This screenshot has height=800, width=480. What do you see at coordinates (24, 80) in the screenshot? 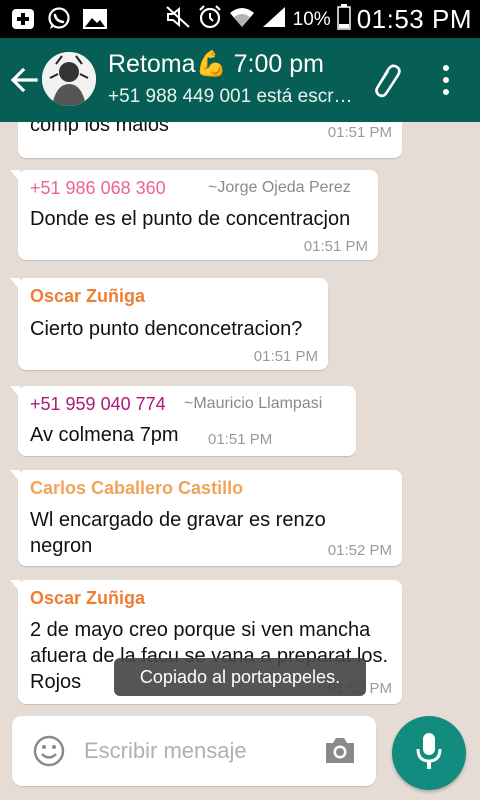
I see `back-arrow-icon` at bounding box center [24, 80].